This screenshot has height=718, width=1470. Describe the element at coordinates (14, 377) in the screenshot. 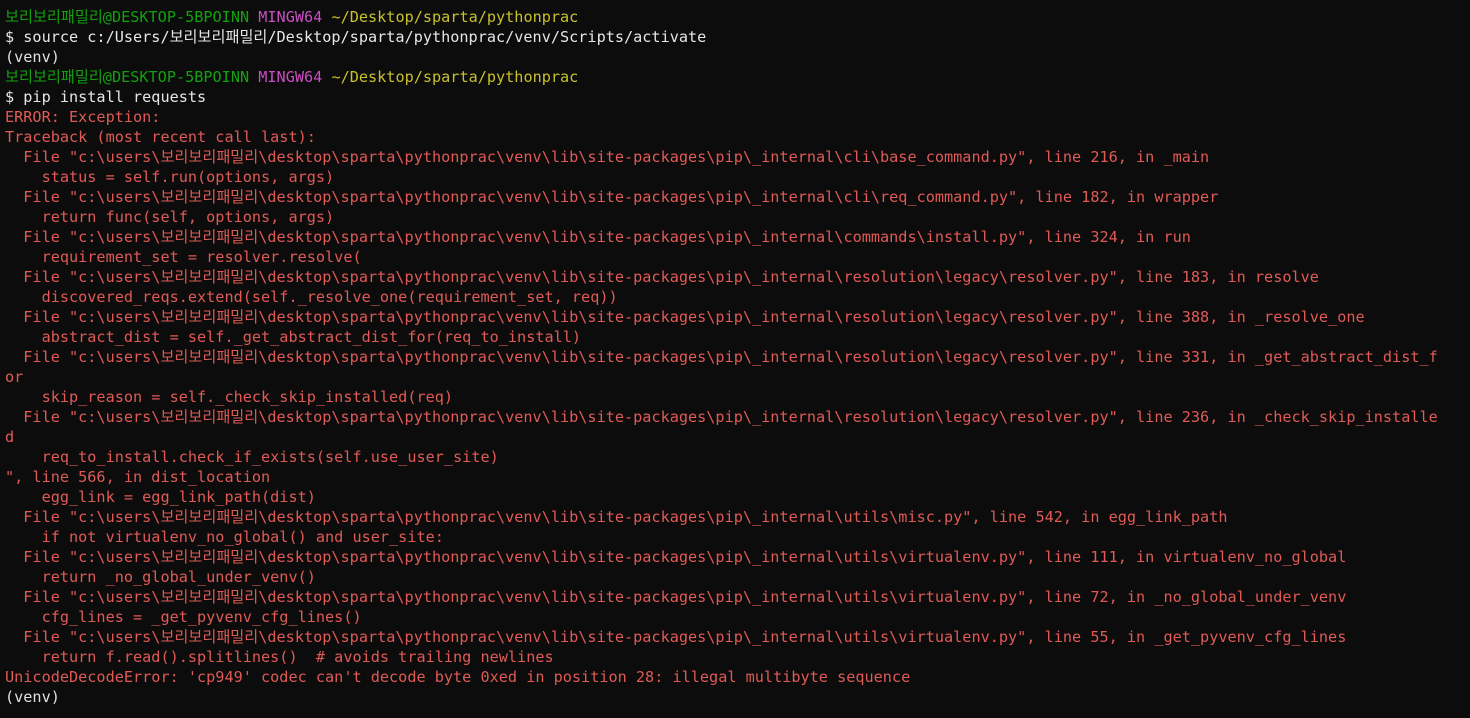

I see `error-text: or` at that location.